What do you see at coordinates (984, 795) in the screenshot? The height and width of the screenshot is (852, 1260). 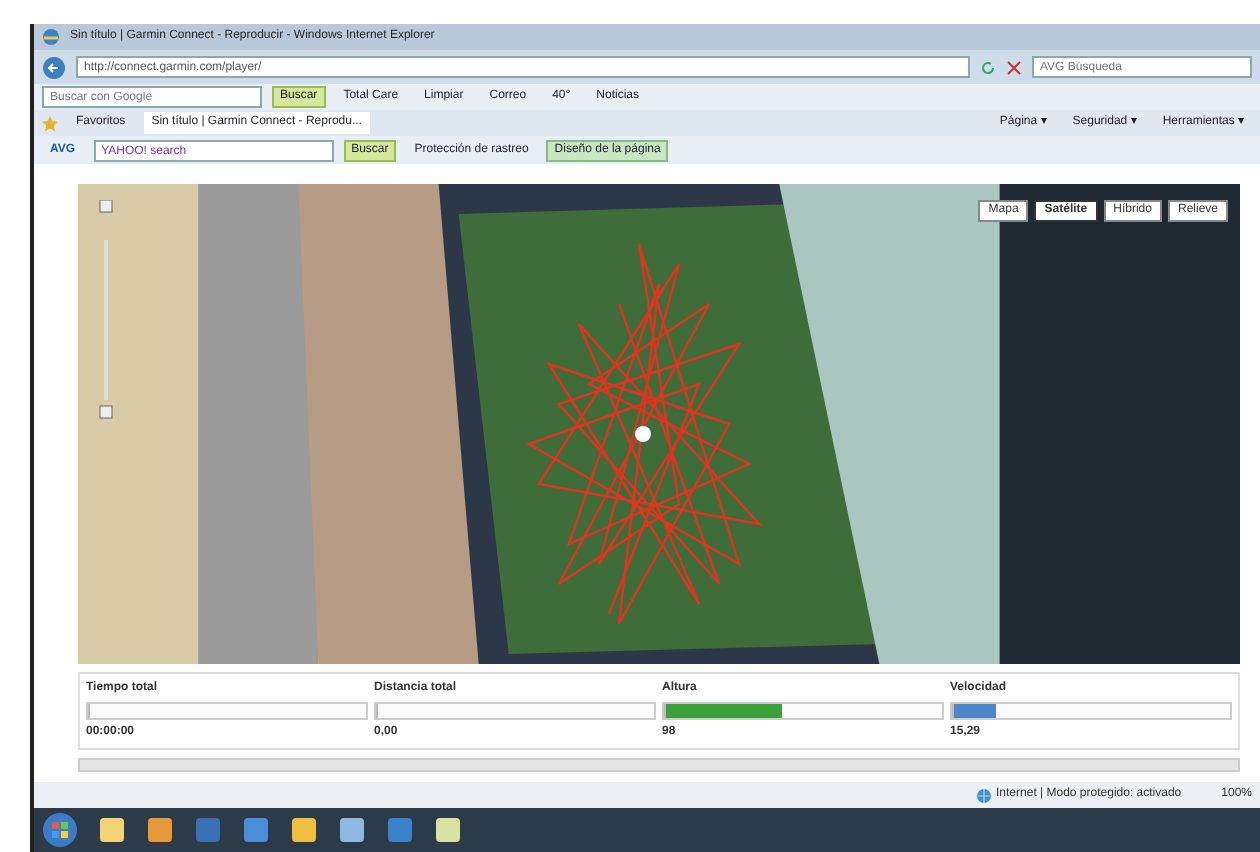 I see `globe-icon` at bounding box center [984, 795].